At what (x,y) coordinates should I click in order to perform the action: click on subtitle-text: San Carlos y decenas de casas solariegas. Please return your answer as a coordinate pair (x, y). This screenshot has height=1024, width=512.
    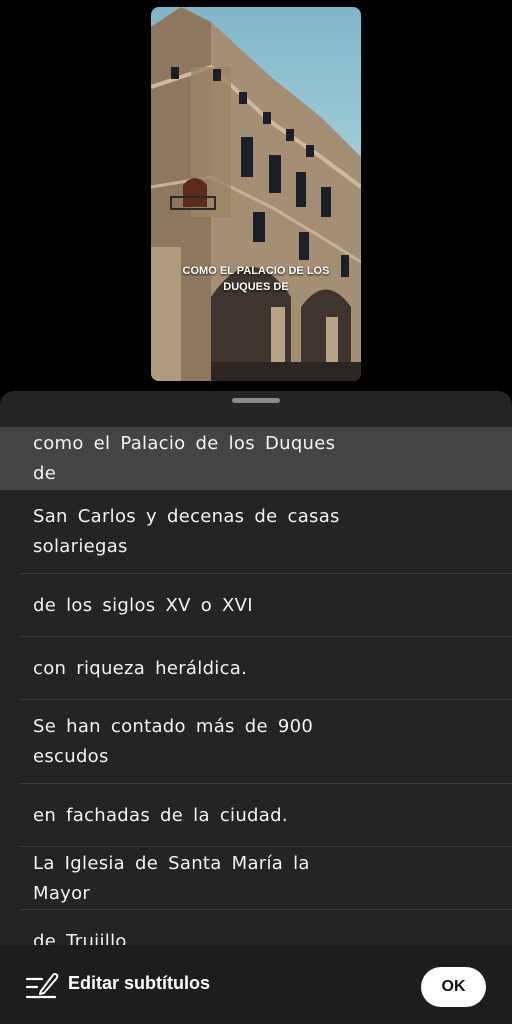
    Looking at the image, I should click on (186, 531).